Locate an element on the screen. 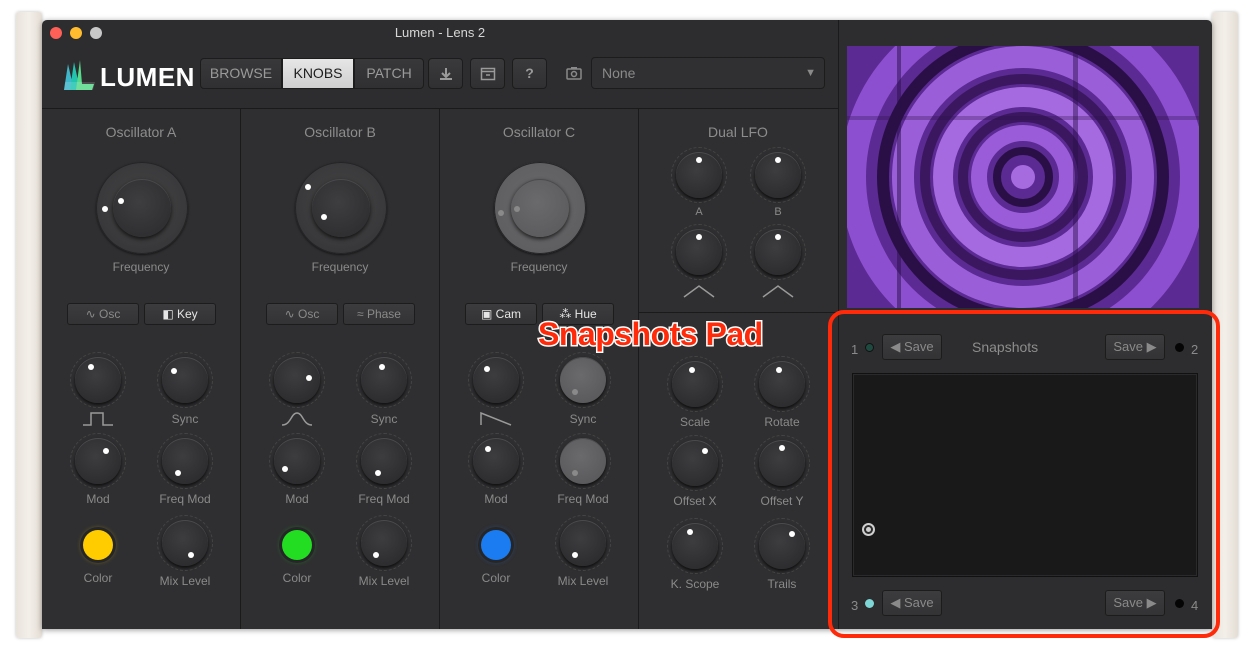 The width and height of the screenshot is (1254, 657). tab-knobs: KNOBS is located at coordinates (318, 73).